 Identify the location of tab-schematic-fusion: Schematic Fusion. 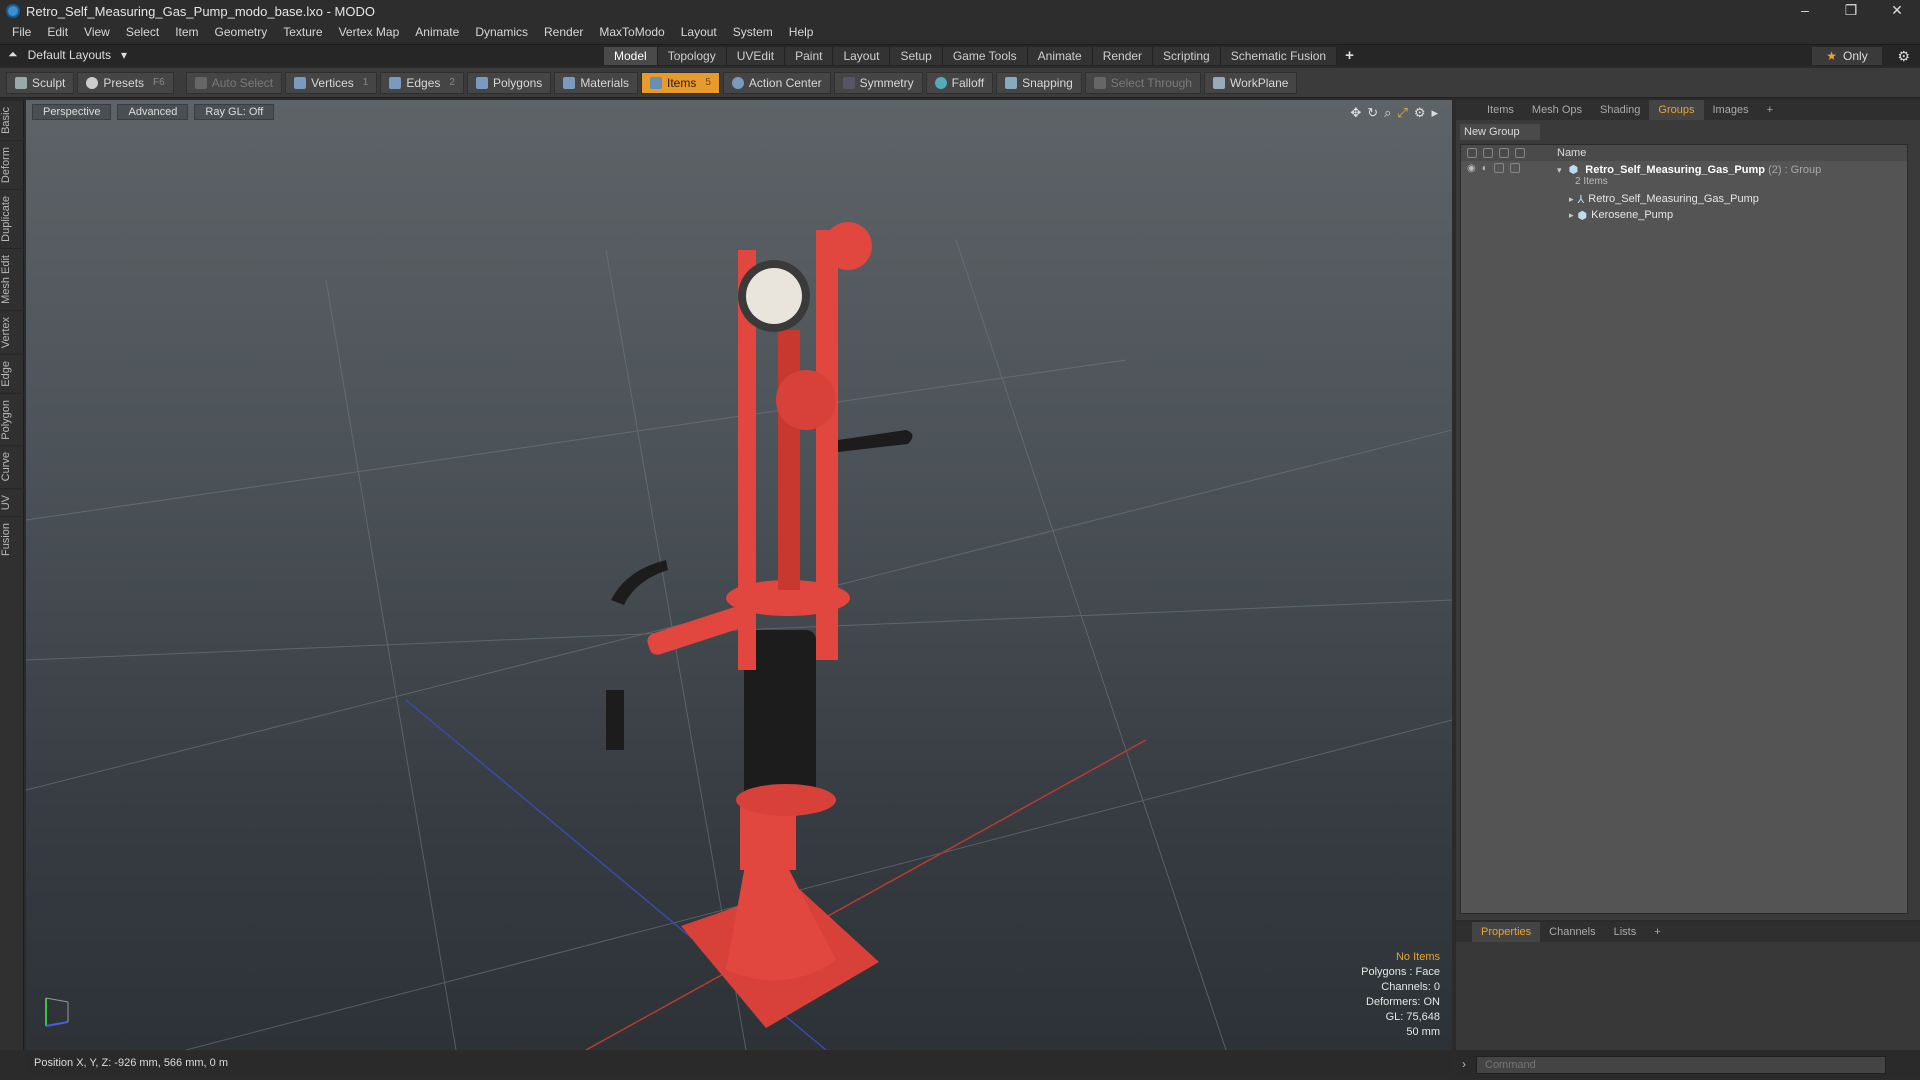
(1279, 56).